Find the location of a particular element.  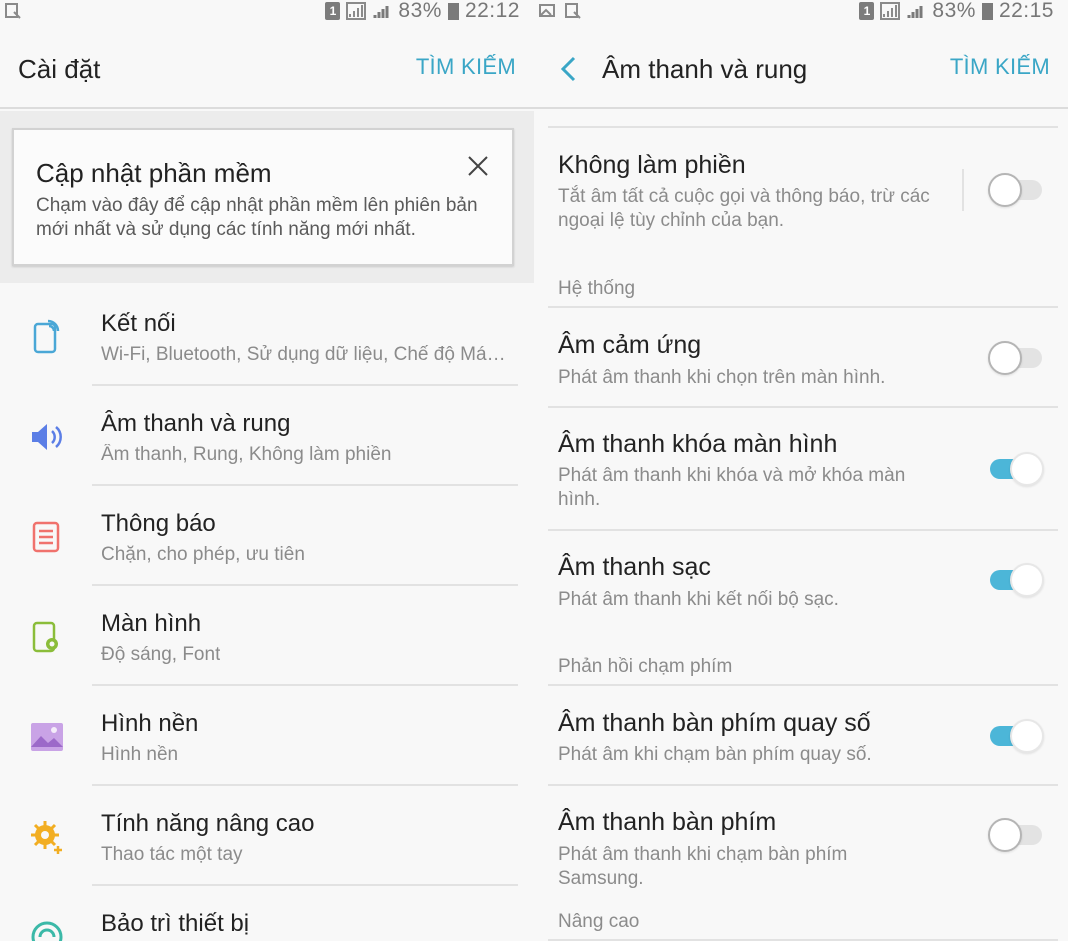

item-subtitle: Độ sáng, Font is located at coordinates (161, 654).